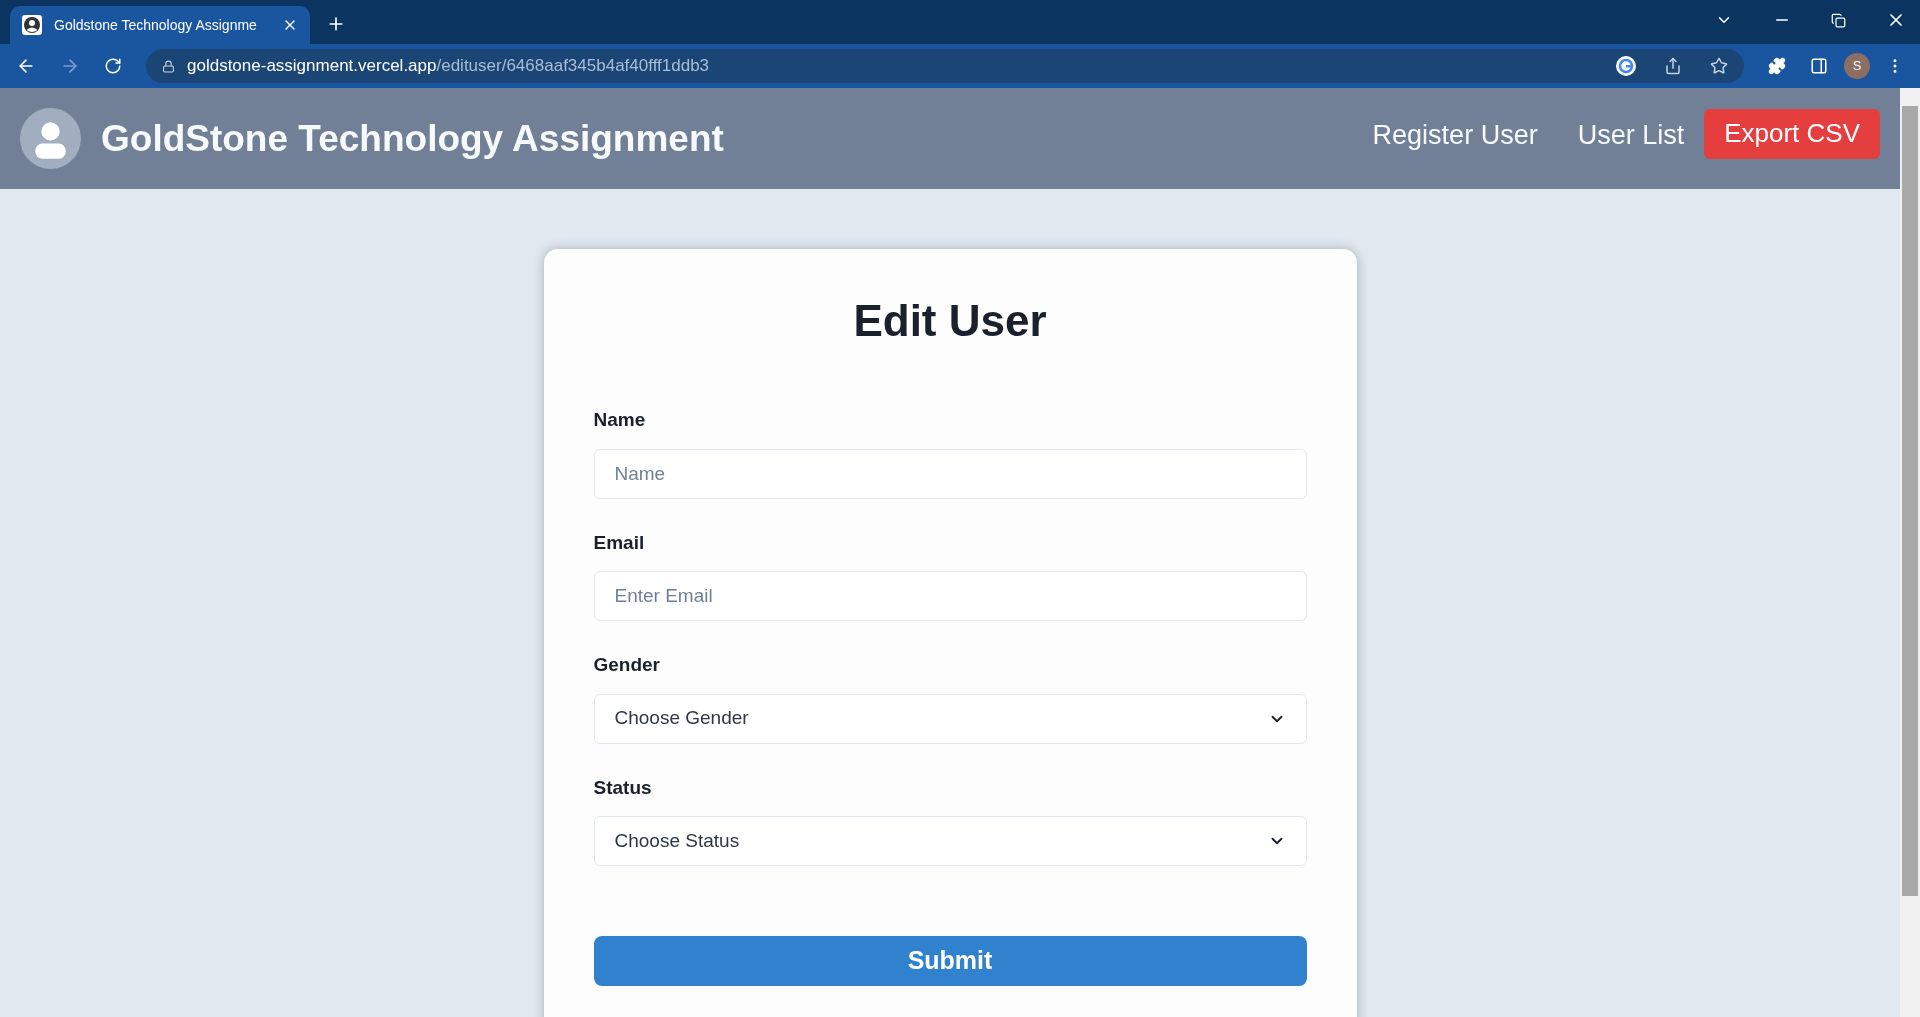  What do you see at coordinates (623, 787) in the screenshot?
I see `field-label: Status` at bounding box center [623, 787].